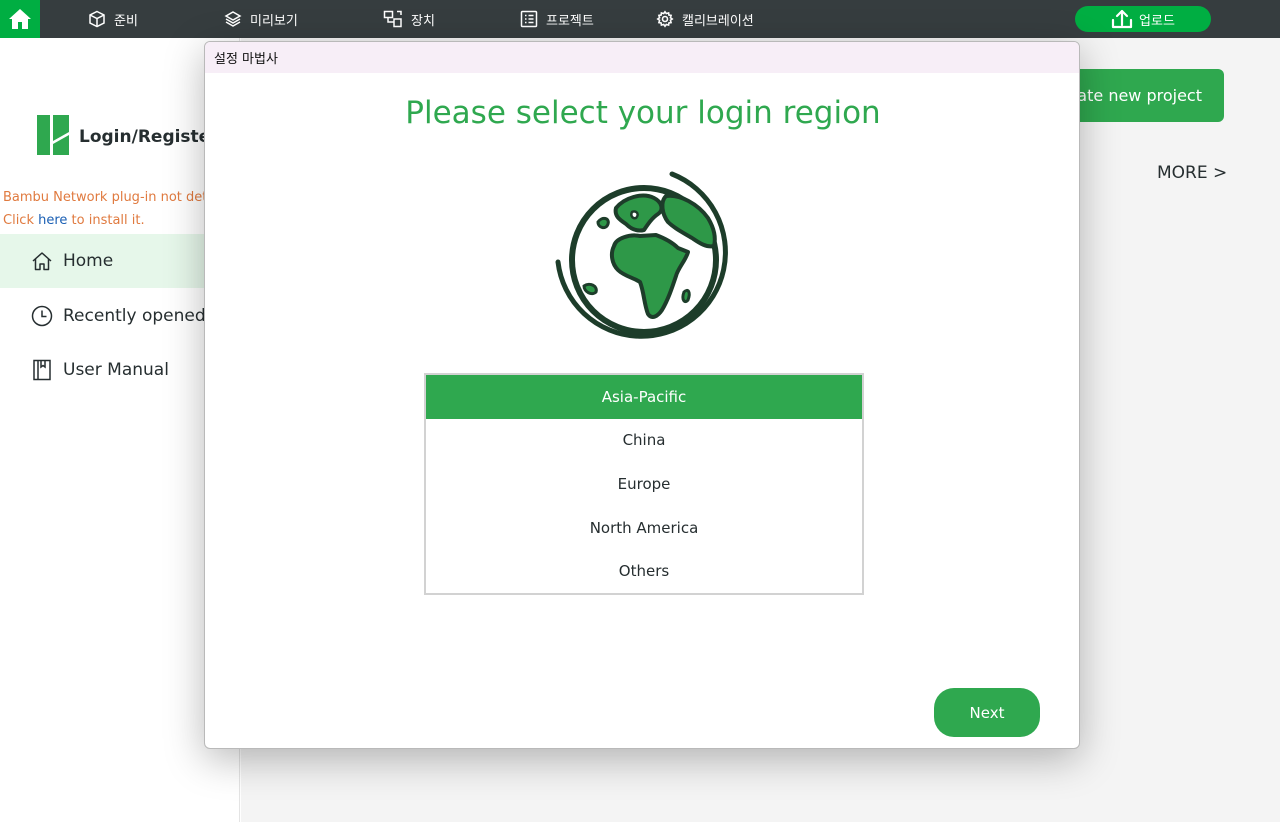 The height and width of the screenshot is (822, 1280). What do you see at coordinates (423, 21) in the screenshot?
I see `tab-label: 장치` at bounding box center [423, 21].